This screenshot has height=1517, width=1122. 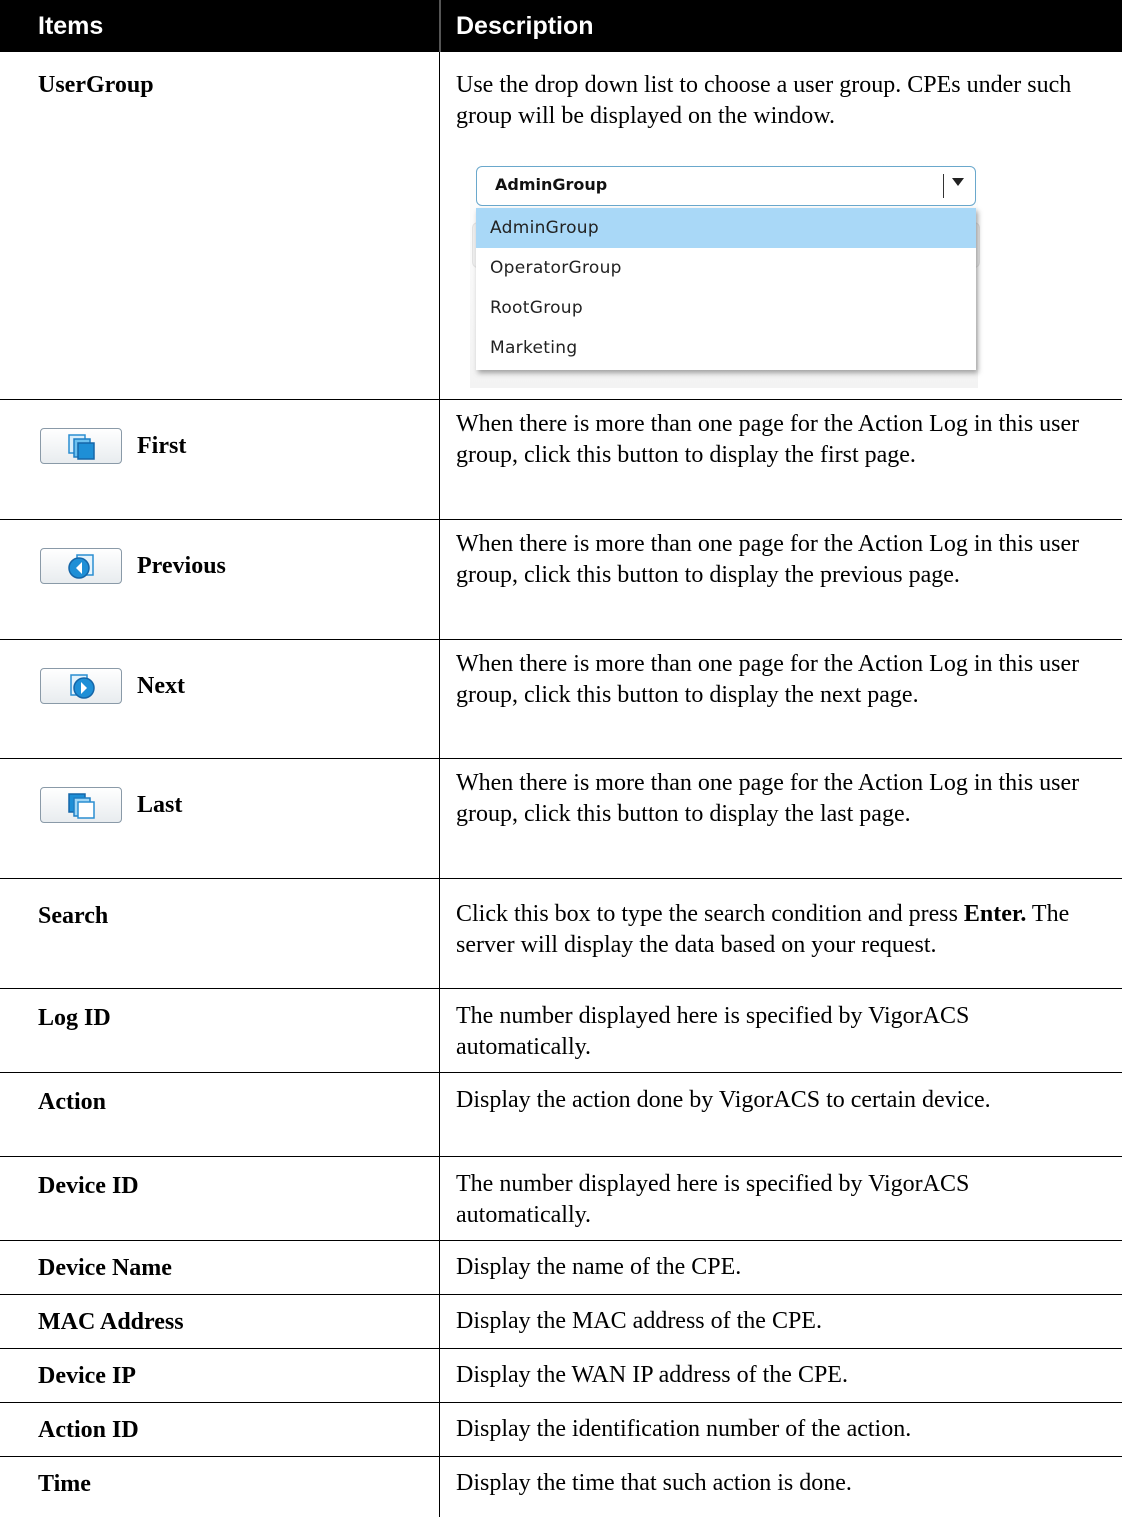 What do you see at coordinates (525, 26) in the screenshot?
I see `header-description: Description` at bounding box center [525, 26].